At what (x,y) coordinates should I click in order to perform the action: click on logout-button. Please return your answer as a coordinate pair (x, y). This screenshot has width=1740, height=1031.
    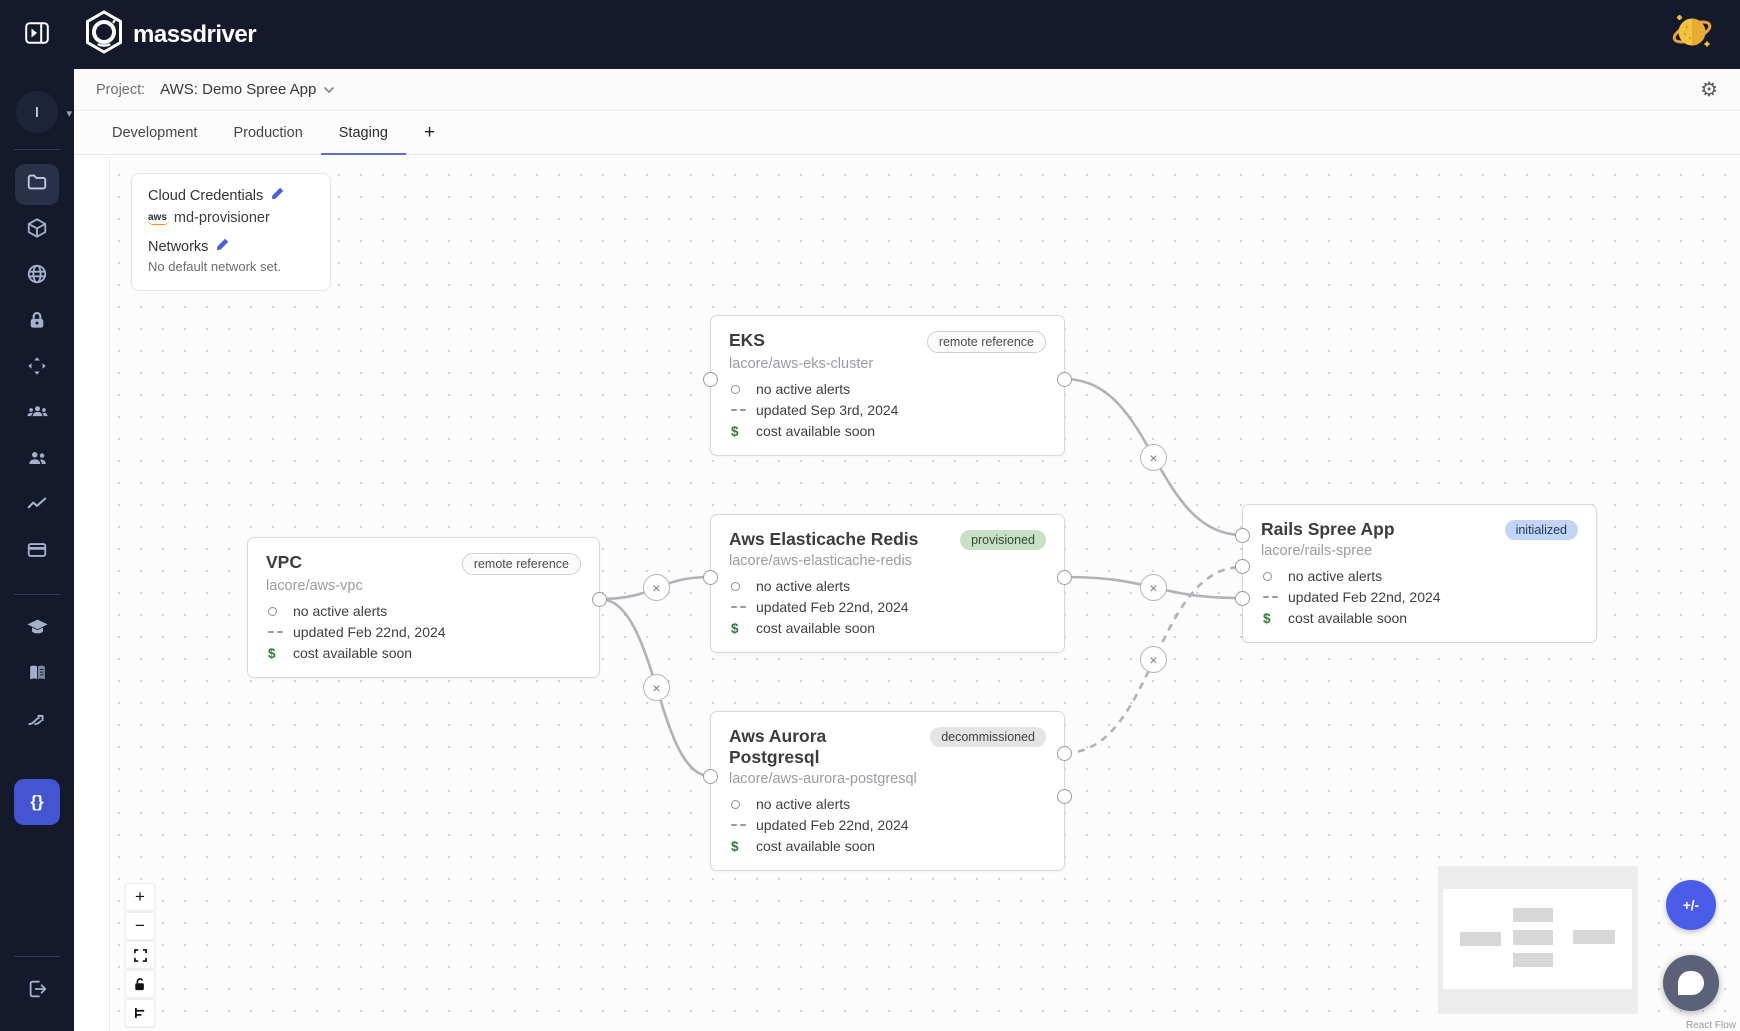
    Looking at the image, I should click on (37, 991).